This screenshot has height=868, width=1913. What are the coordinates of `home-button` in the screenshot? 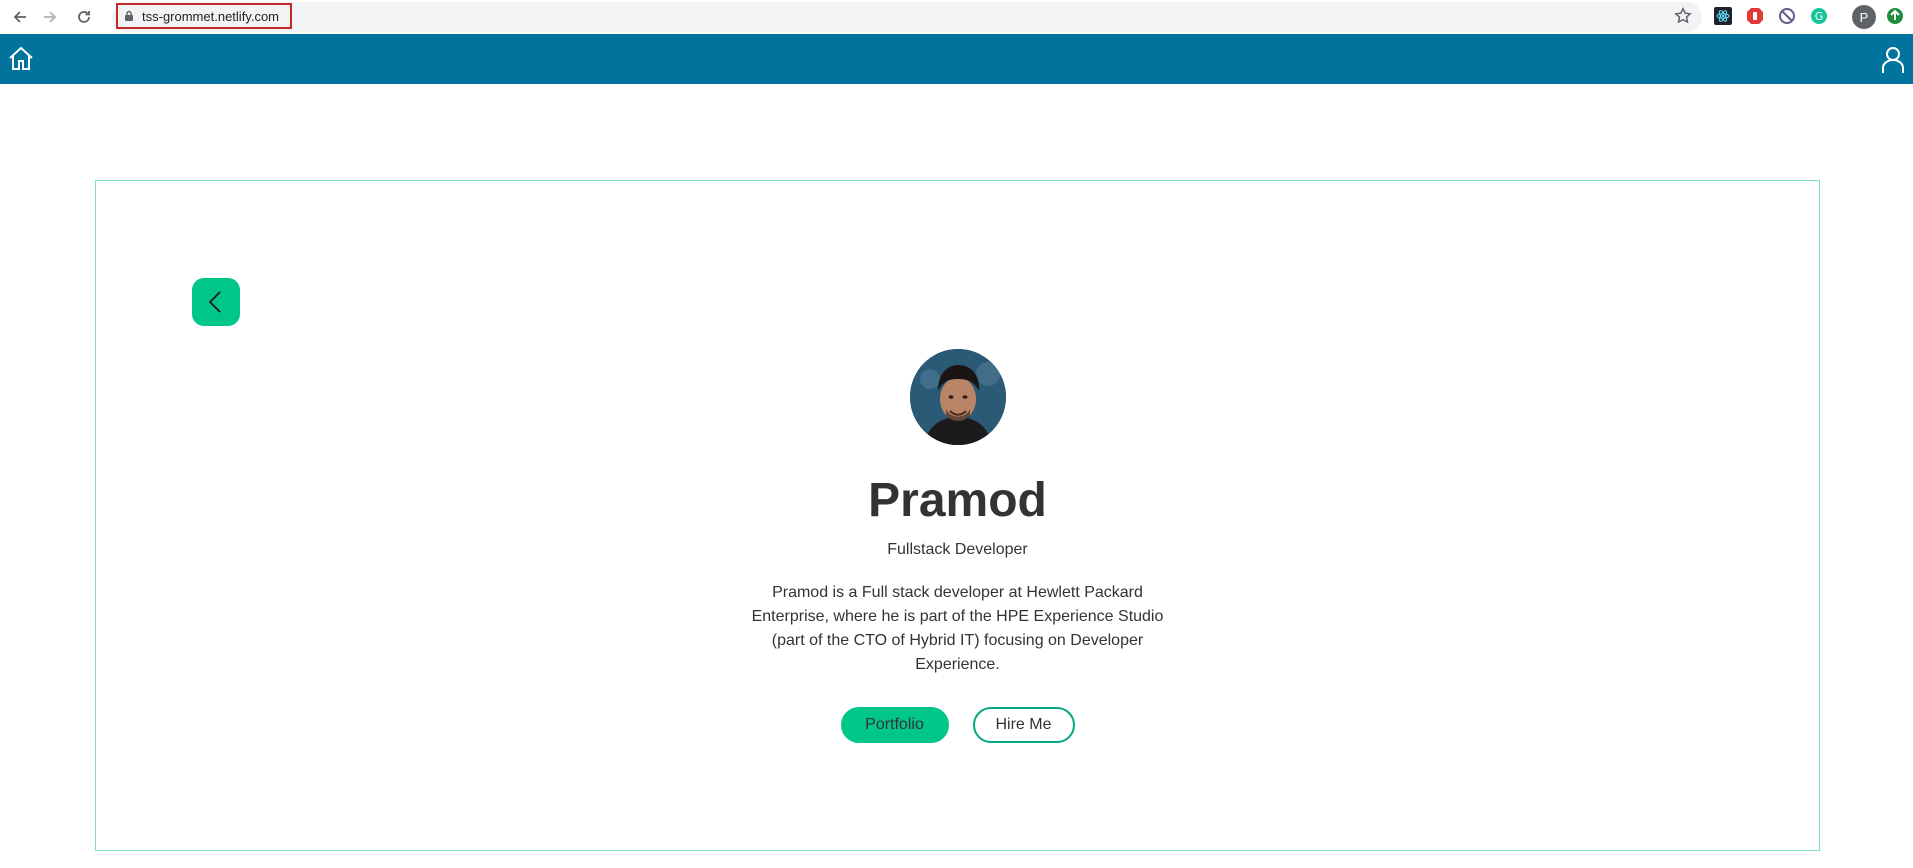 It's located at (21, 61).